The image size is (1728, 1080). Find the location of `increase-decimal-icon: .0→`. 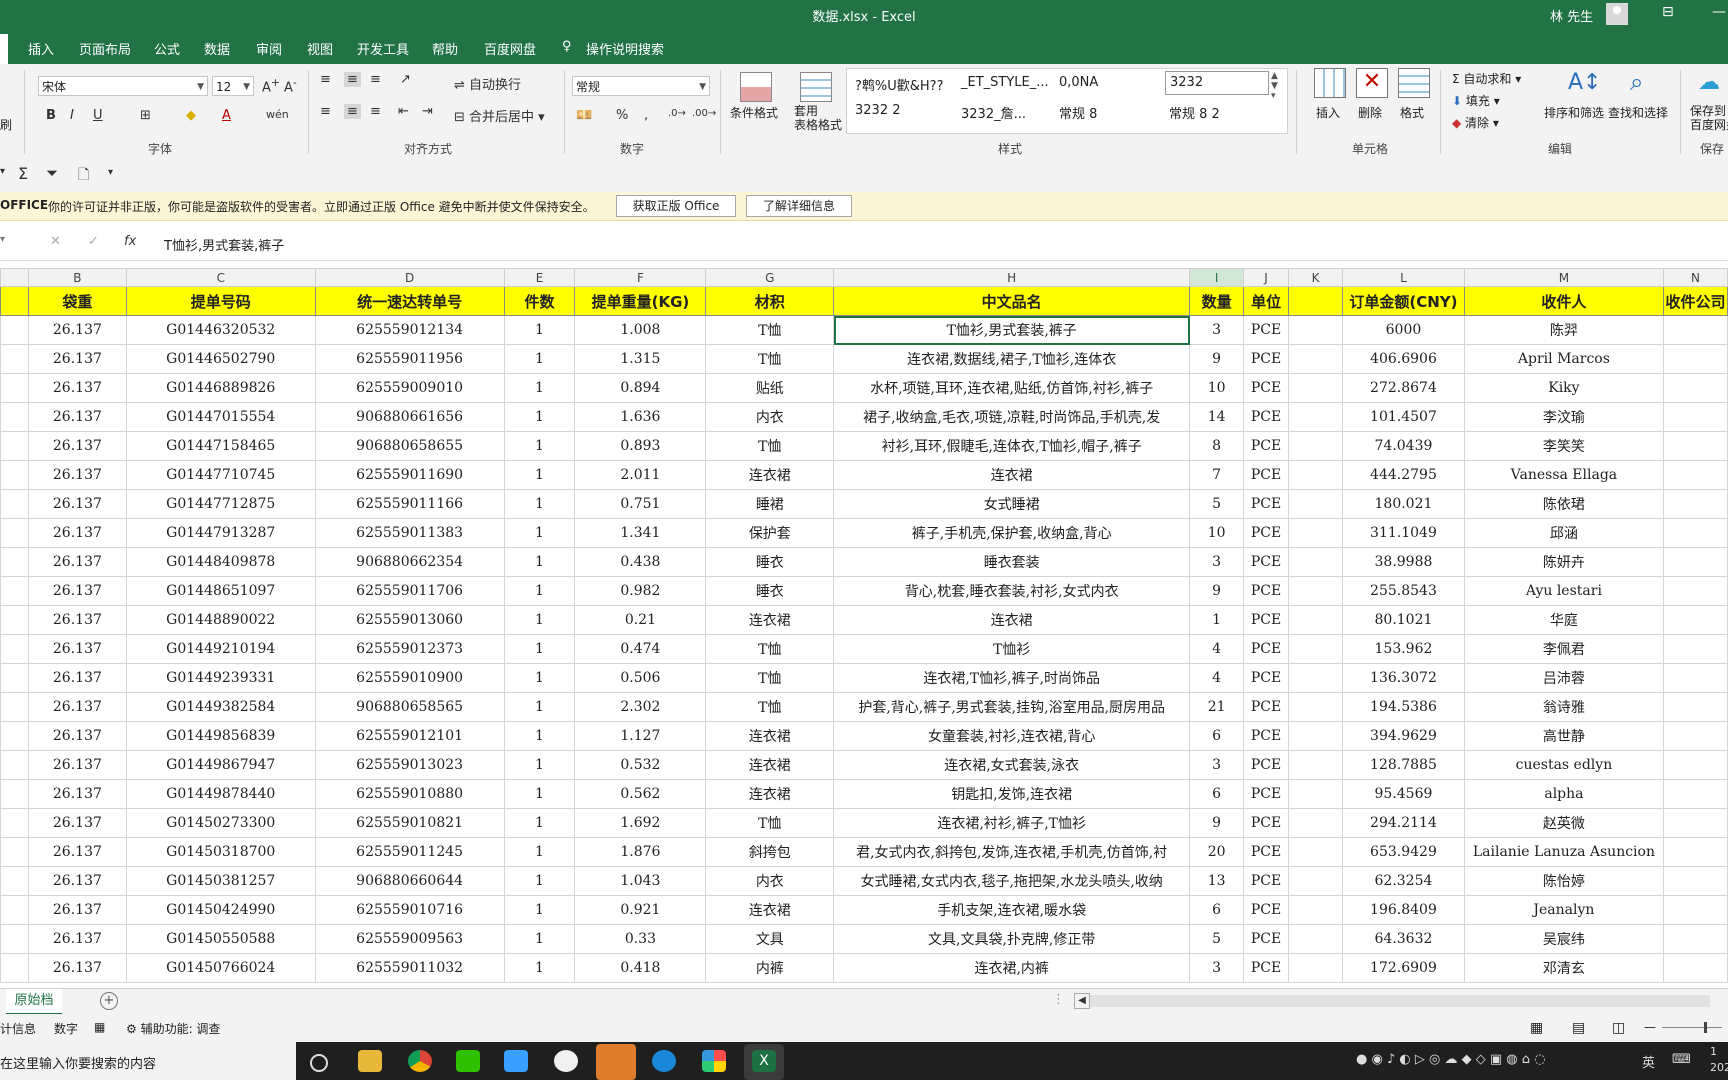

increase-decimal-icon: .0→ is located at coordinates (677, 113).